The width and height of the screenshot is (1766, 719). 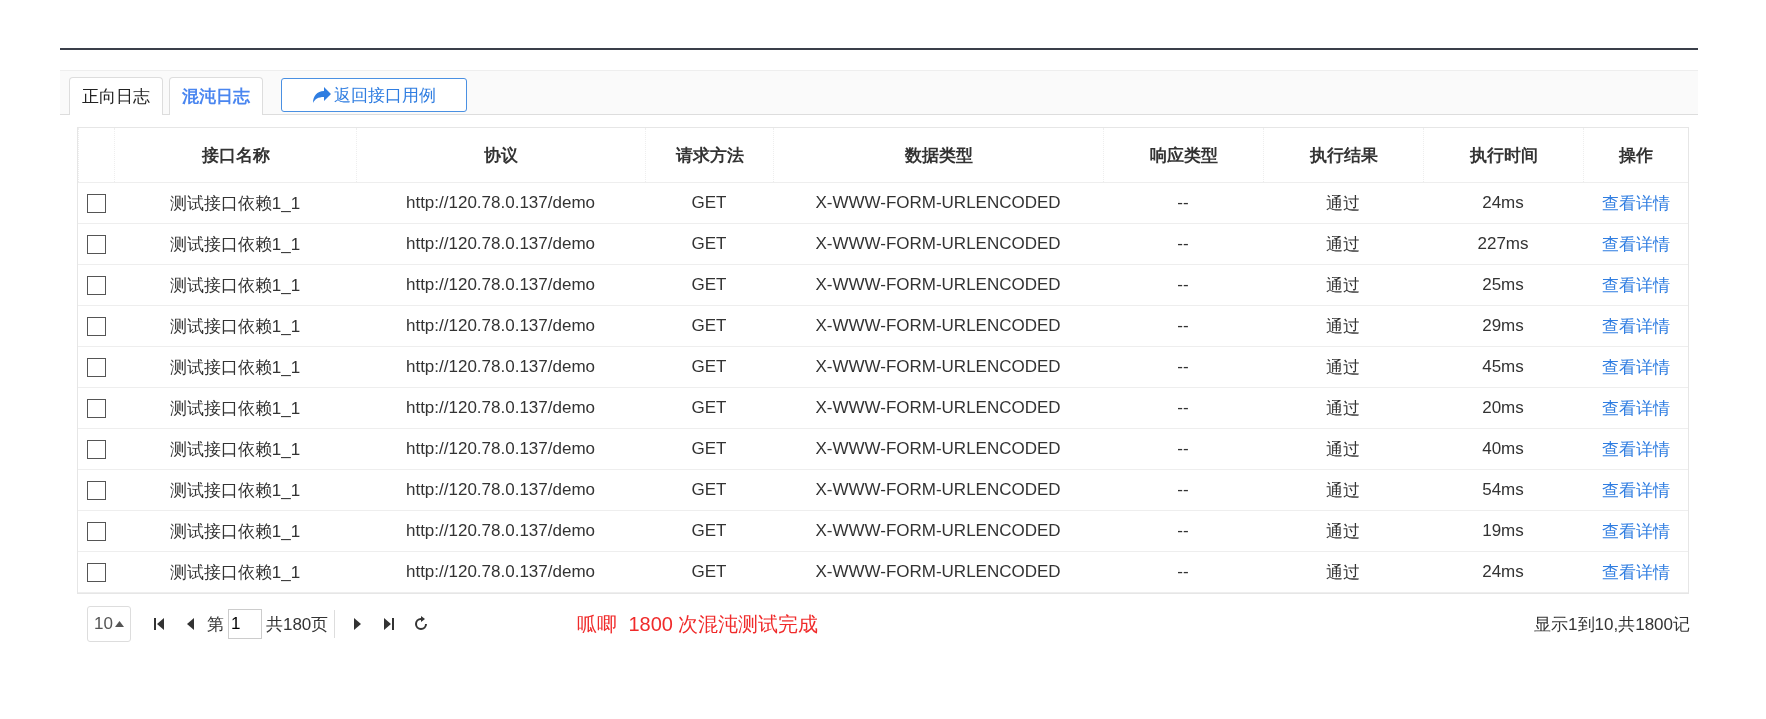 What do you see at coordinates (938, 155) in the screenshot?
I see `column-header: 数据类型` at bounding box center [938, 155].